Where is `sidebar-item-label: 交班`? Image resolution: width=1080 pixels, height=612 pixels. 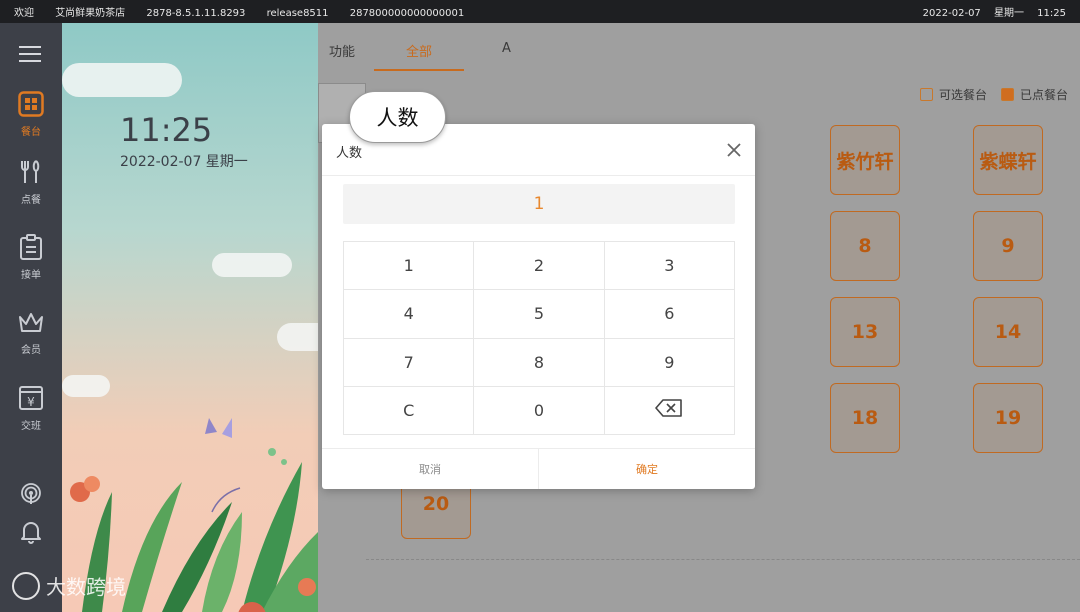
sidebar-item-label: 交班 is located at coordinates (31, 426).